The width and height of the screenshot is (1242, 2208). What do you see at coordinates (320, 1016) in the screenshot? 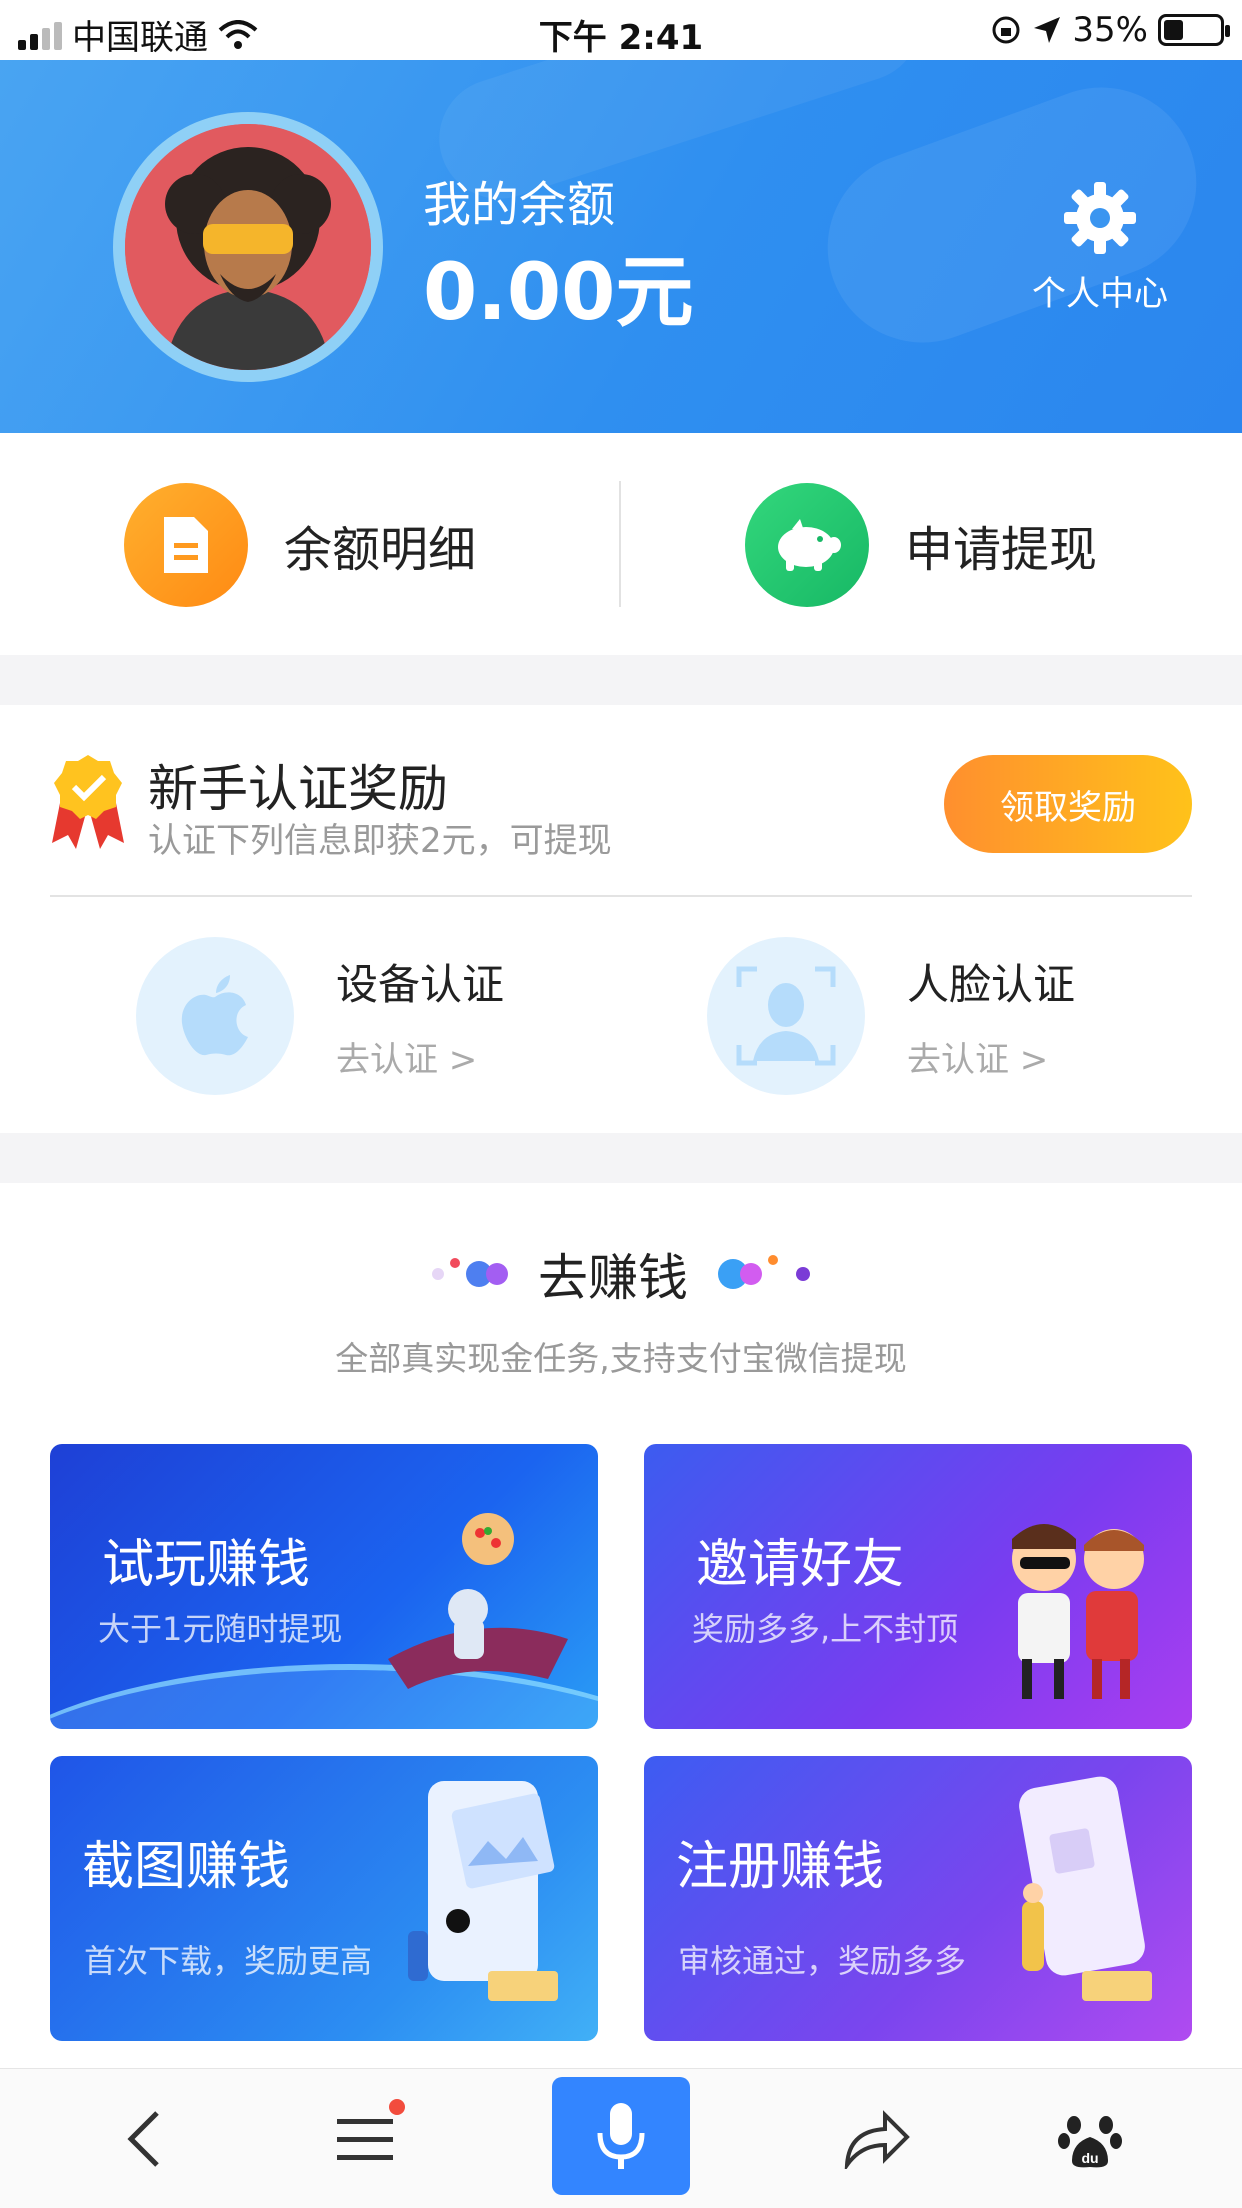
I see `device-verification: 设备认证 去认证 >` at bounding box center [320, 1016].